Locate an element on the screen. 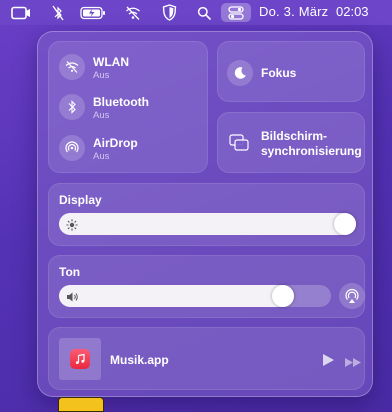 This screenshot has width=392, height=412. wlan-label: WLAN is located at coordinates (111, 62).